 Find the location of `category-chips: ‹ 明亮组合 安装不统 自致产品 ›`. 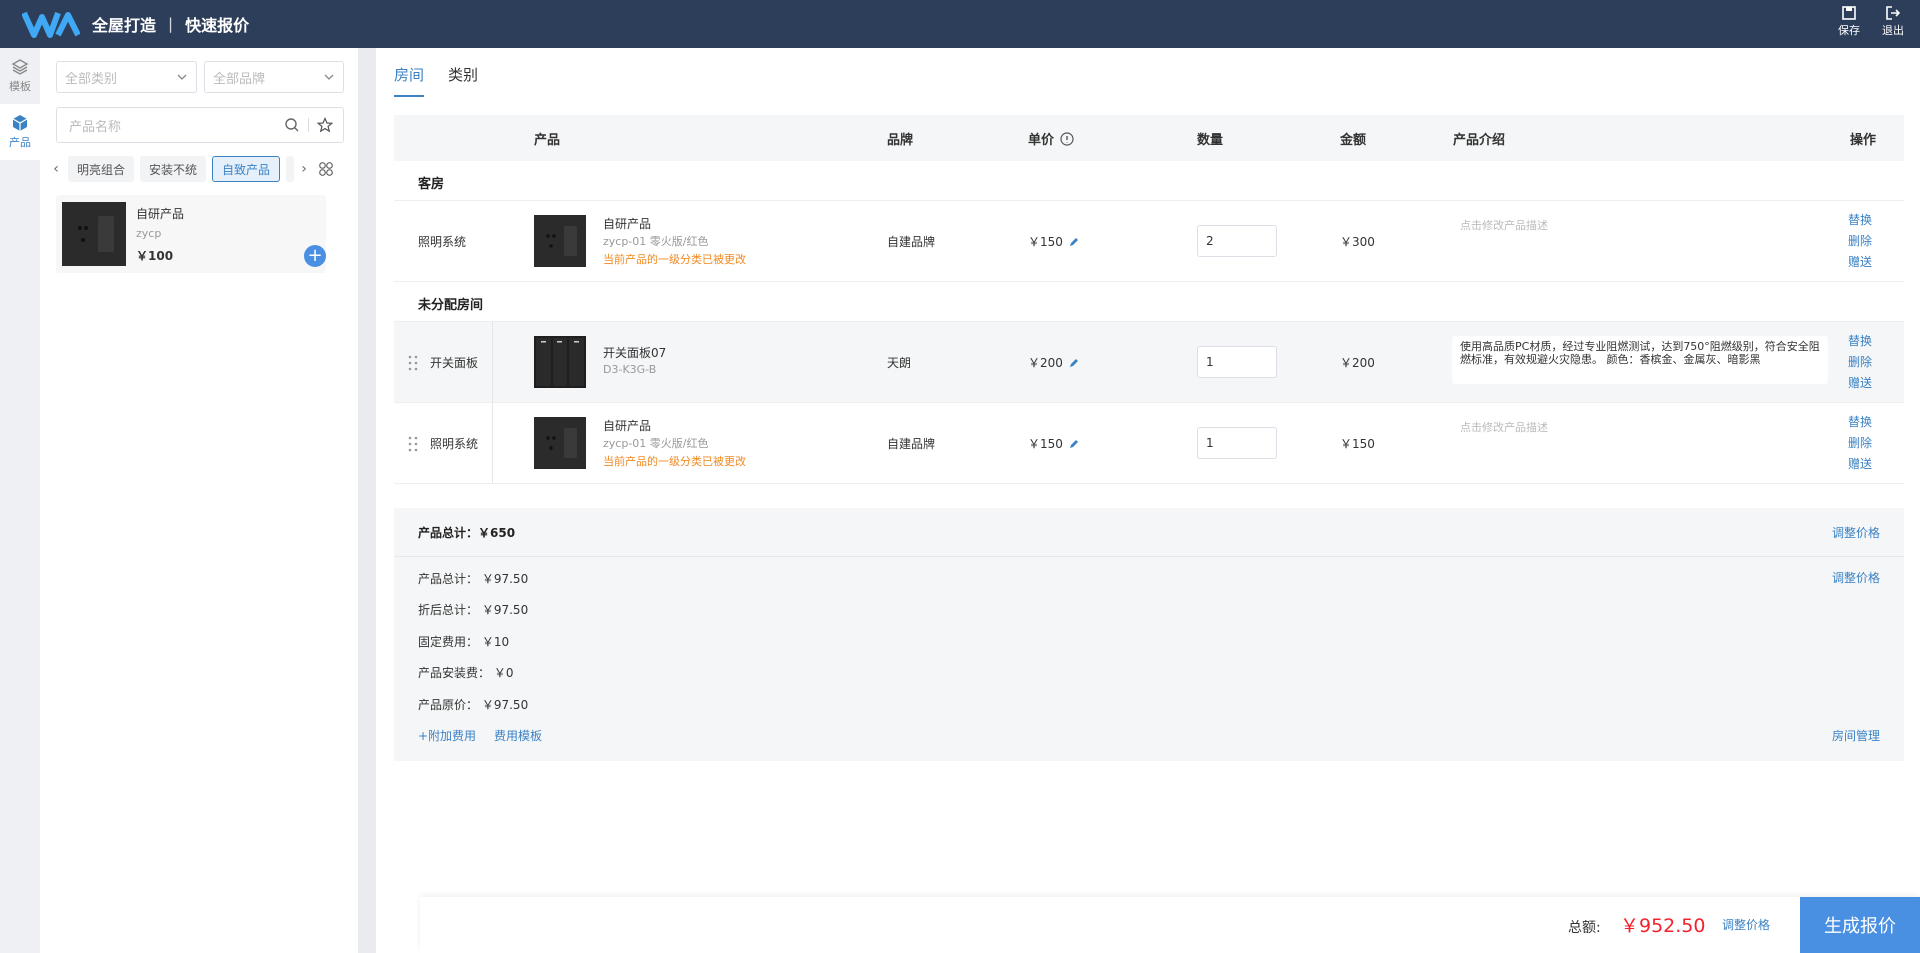

category-chips: ‹ 明亮组合 安装不统 自致产品 › is located at coordinates (200, 169).